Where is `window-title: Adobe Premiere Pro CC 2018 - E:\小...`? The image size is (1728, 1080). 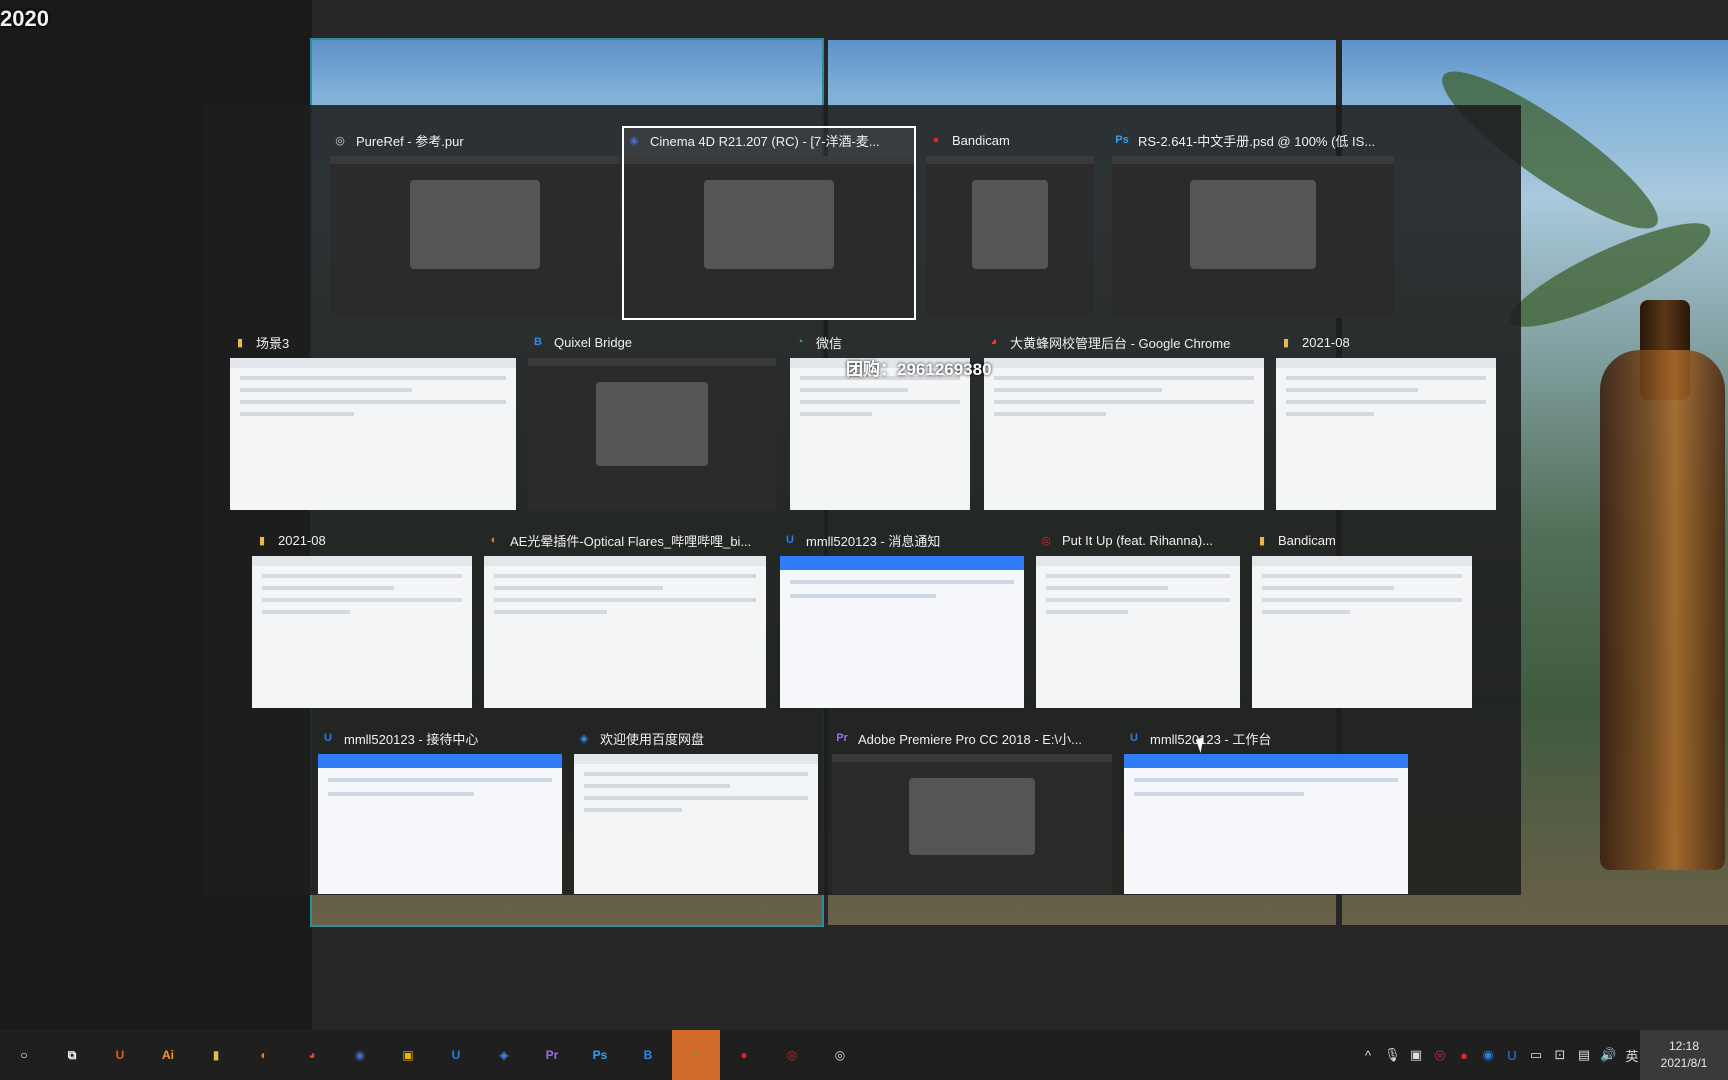
window-title: Adobe Premiere Pro CC 2018 - E:\小... is located at coordinates (970, 739).